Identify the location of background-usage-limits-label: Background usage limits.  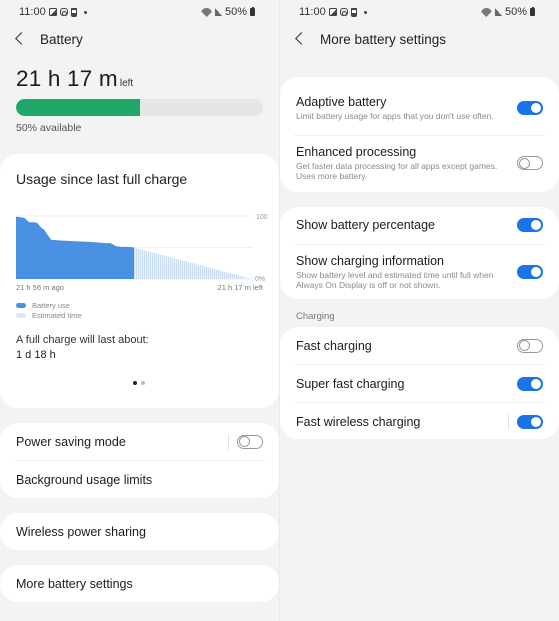
(84, 479).